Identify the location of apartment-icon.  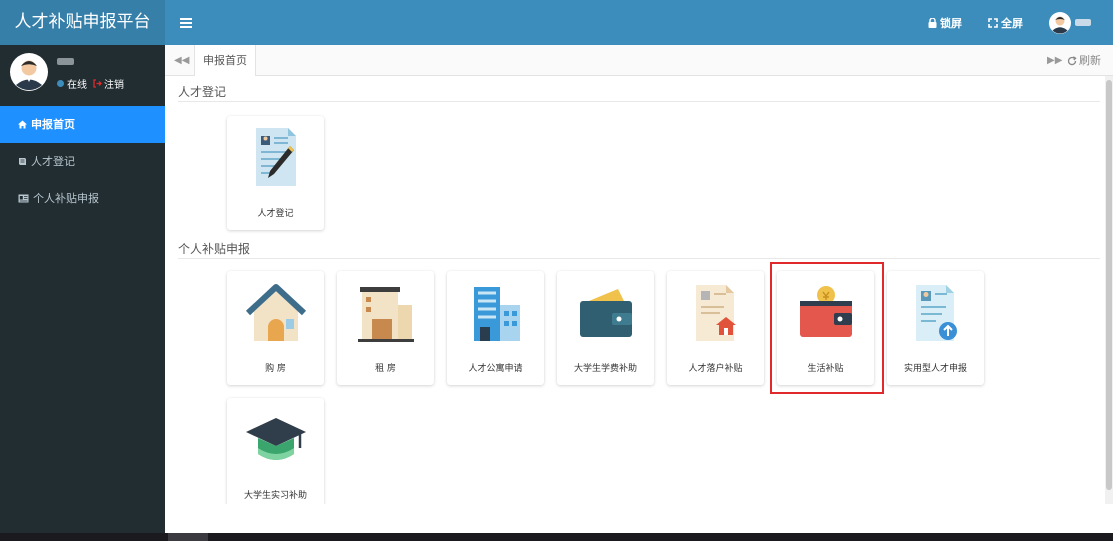
(497, 314).